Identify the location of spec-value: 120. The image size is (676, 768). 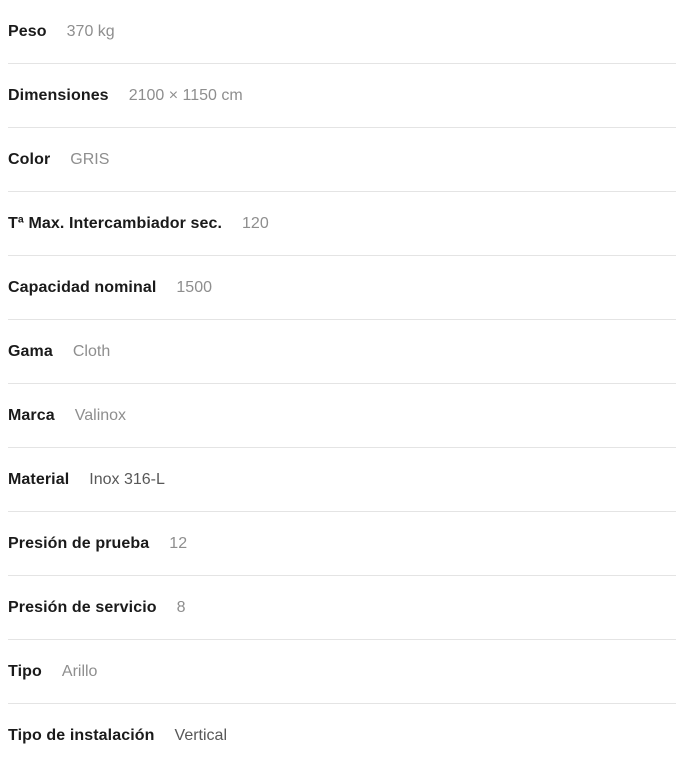
(255, 223).